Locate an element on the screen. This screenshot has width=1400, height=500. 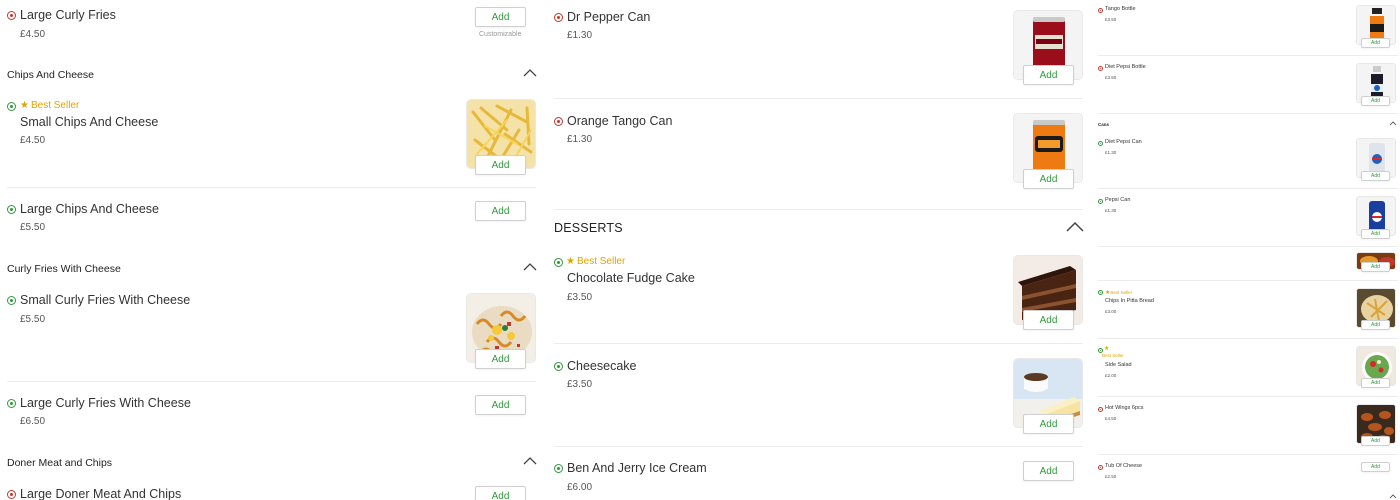
item-price: £3.00 is located at coordinates (1111, 311).